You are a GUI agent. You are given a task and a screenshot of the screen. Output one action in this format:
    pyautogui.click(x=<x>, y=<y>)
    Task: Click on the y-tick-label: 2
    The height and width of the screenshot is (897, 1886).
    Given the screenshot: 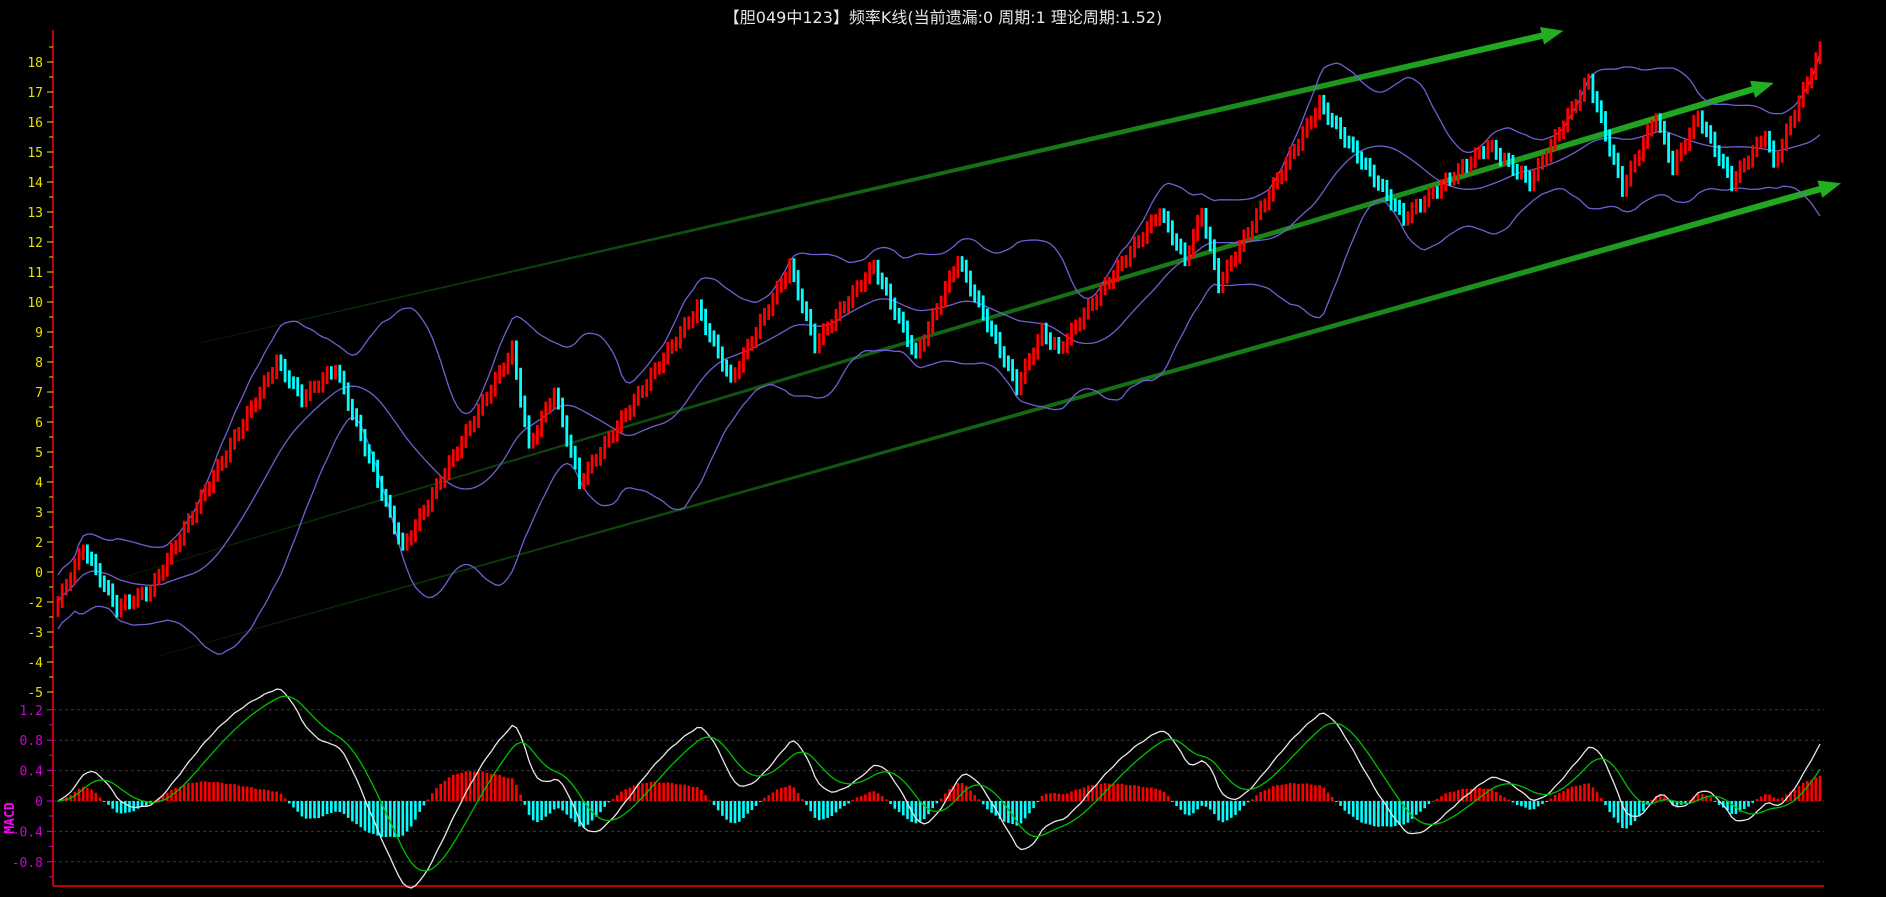 What is the action you would take?
    pyautogui.click(x=39, y=543)
    